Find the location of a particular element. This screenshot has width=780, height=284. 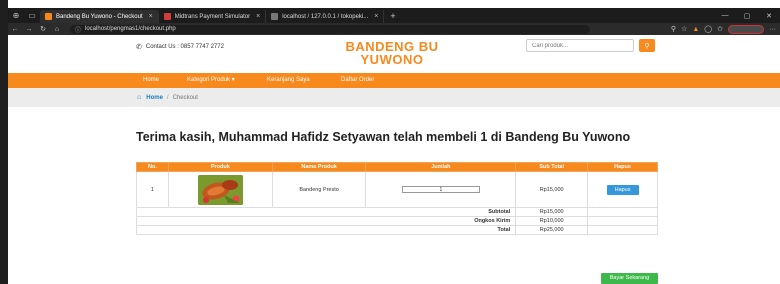

column-header-produk: Produk is located at coordinates (220, 167).